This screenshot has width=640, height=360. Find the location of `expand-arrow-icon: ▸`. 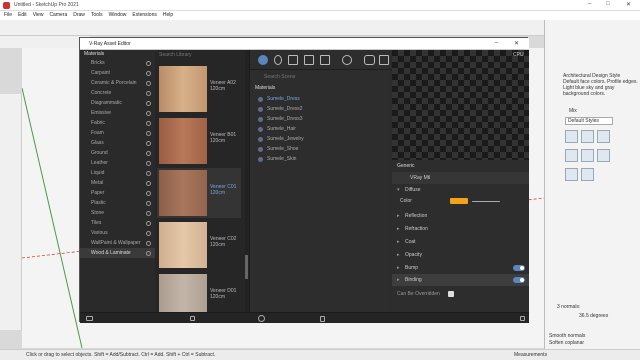

expand-arrow-icon: ▸ is located at coordinates (398, 242).